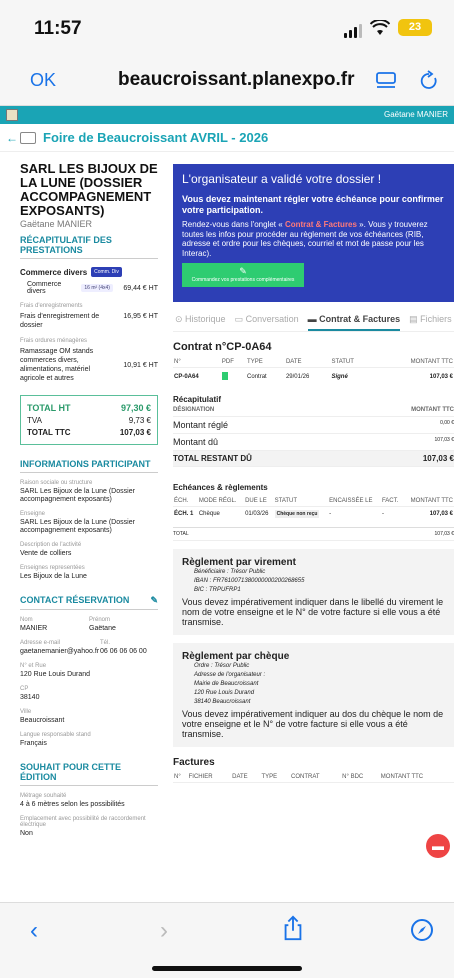 The width and height of the screenshot is (454, 978). What do you see at coordinates (34, 930) in the screenshot?
I see `back-icon: ‹` at bounding box center [34, 930].